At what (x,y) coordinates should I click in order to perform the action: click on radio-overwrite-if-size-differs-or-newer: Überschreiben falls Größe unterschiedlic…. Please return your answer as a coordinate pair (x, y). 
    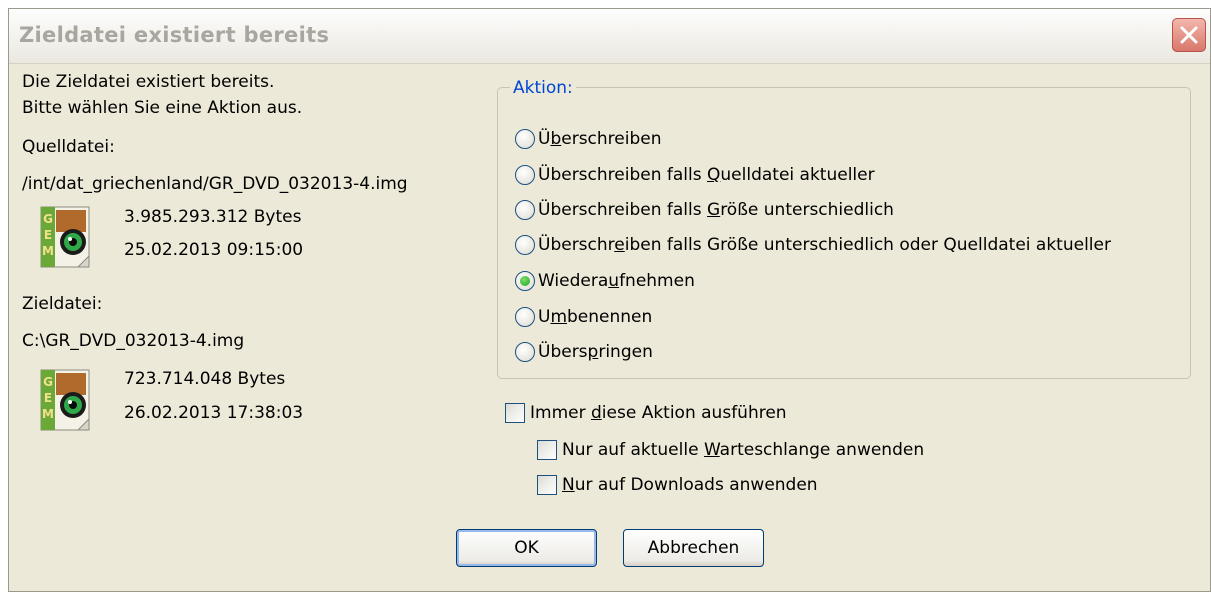
    Looking at the image, I should click on (813, 245).